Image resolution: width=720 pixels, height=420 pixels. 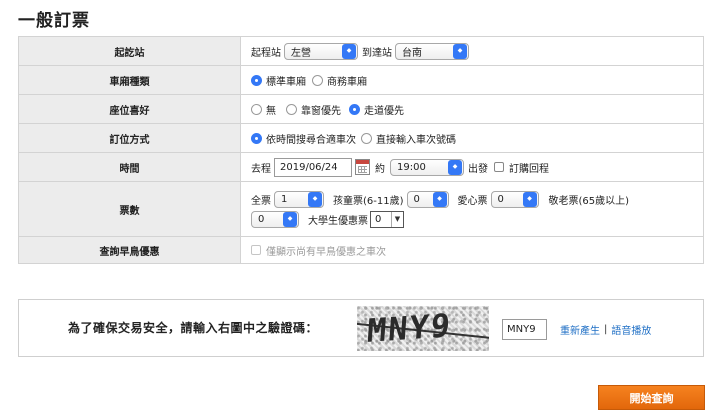 I want to click on disabled-ticket-label: 愛心票, so click(x=472, y=201).